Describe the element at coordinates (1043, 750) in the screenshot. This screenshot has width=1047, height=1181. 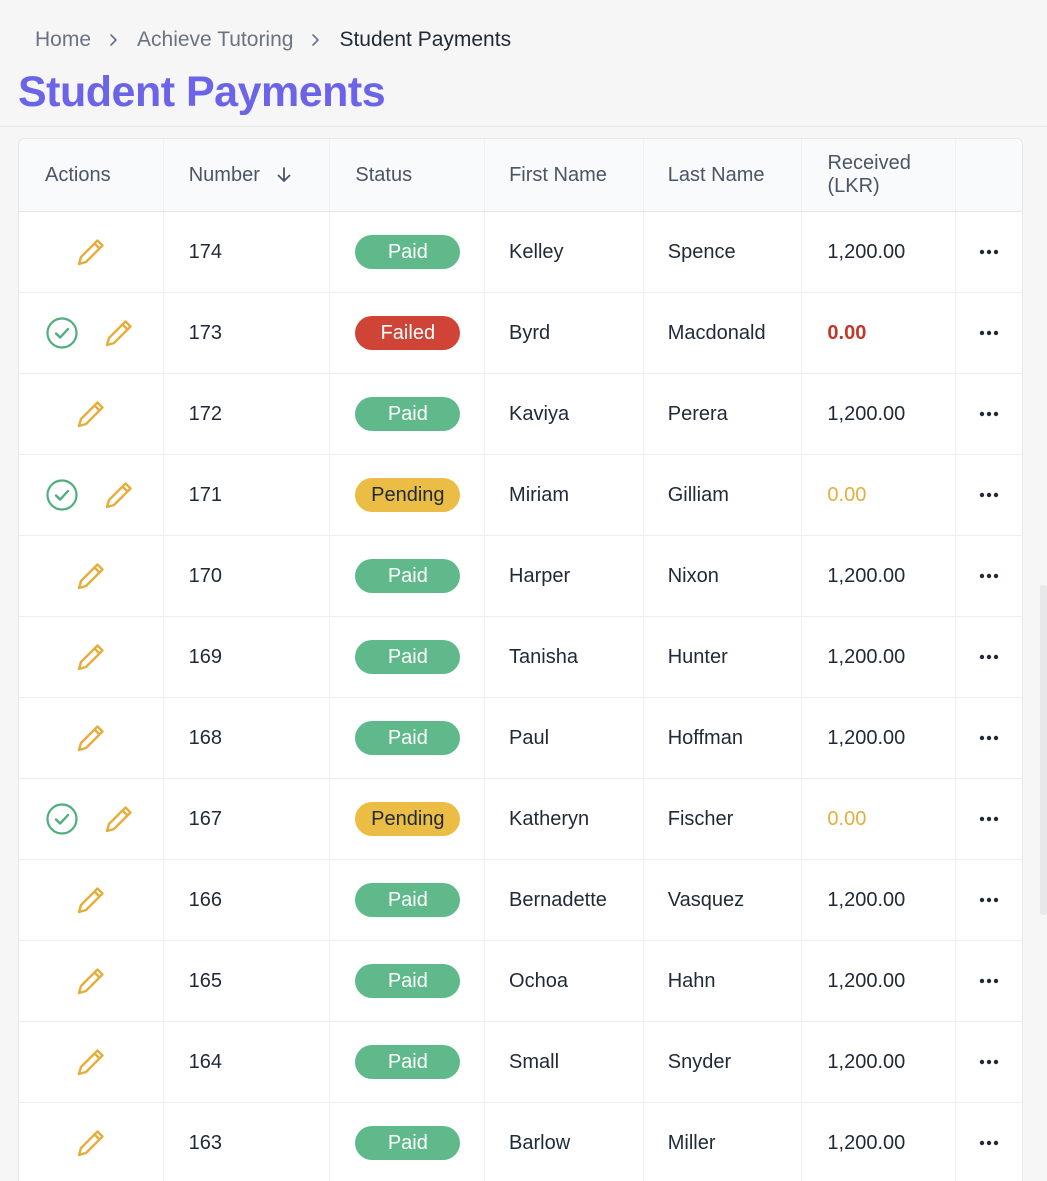
I see `scrollbar` at that location.